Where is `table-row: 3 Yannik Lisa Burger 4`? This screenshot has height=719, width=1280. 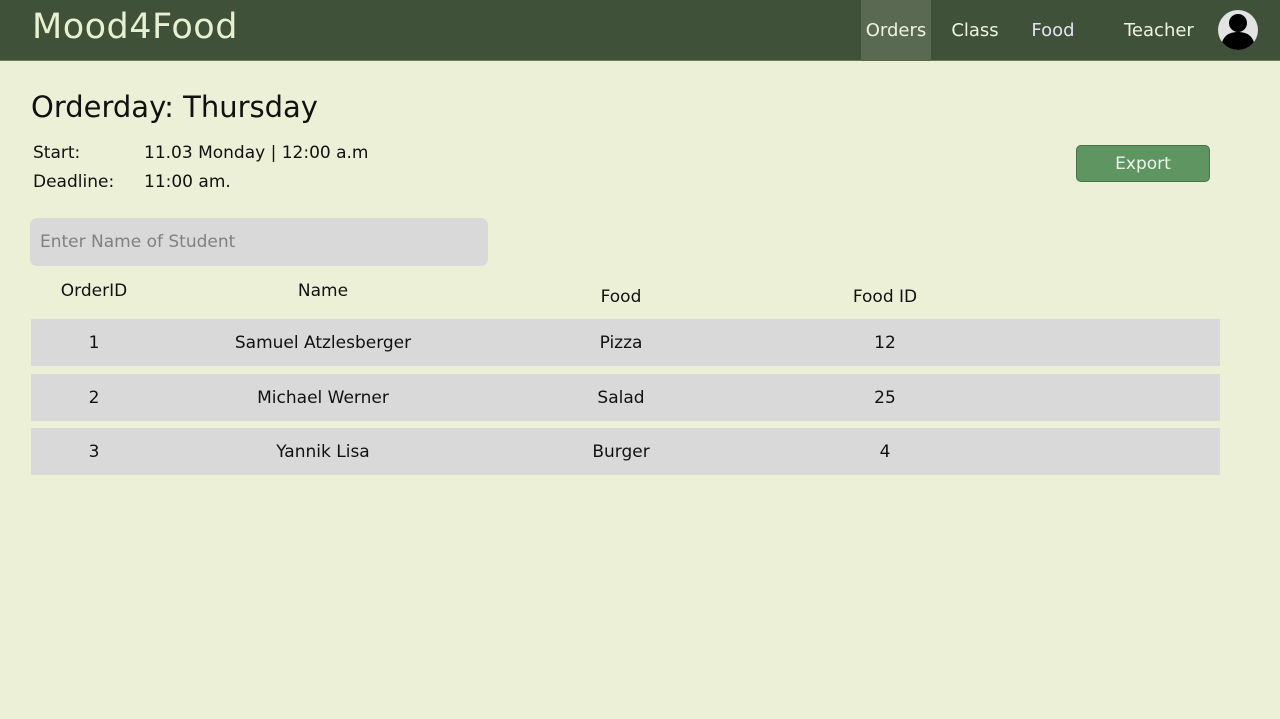 table-row: 3 Yannik Lisa Burger 4 is located at coordinates (625, 451).